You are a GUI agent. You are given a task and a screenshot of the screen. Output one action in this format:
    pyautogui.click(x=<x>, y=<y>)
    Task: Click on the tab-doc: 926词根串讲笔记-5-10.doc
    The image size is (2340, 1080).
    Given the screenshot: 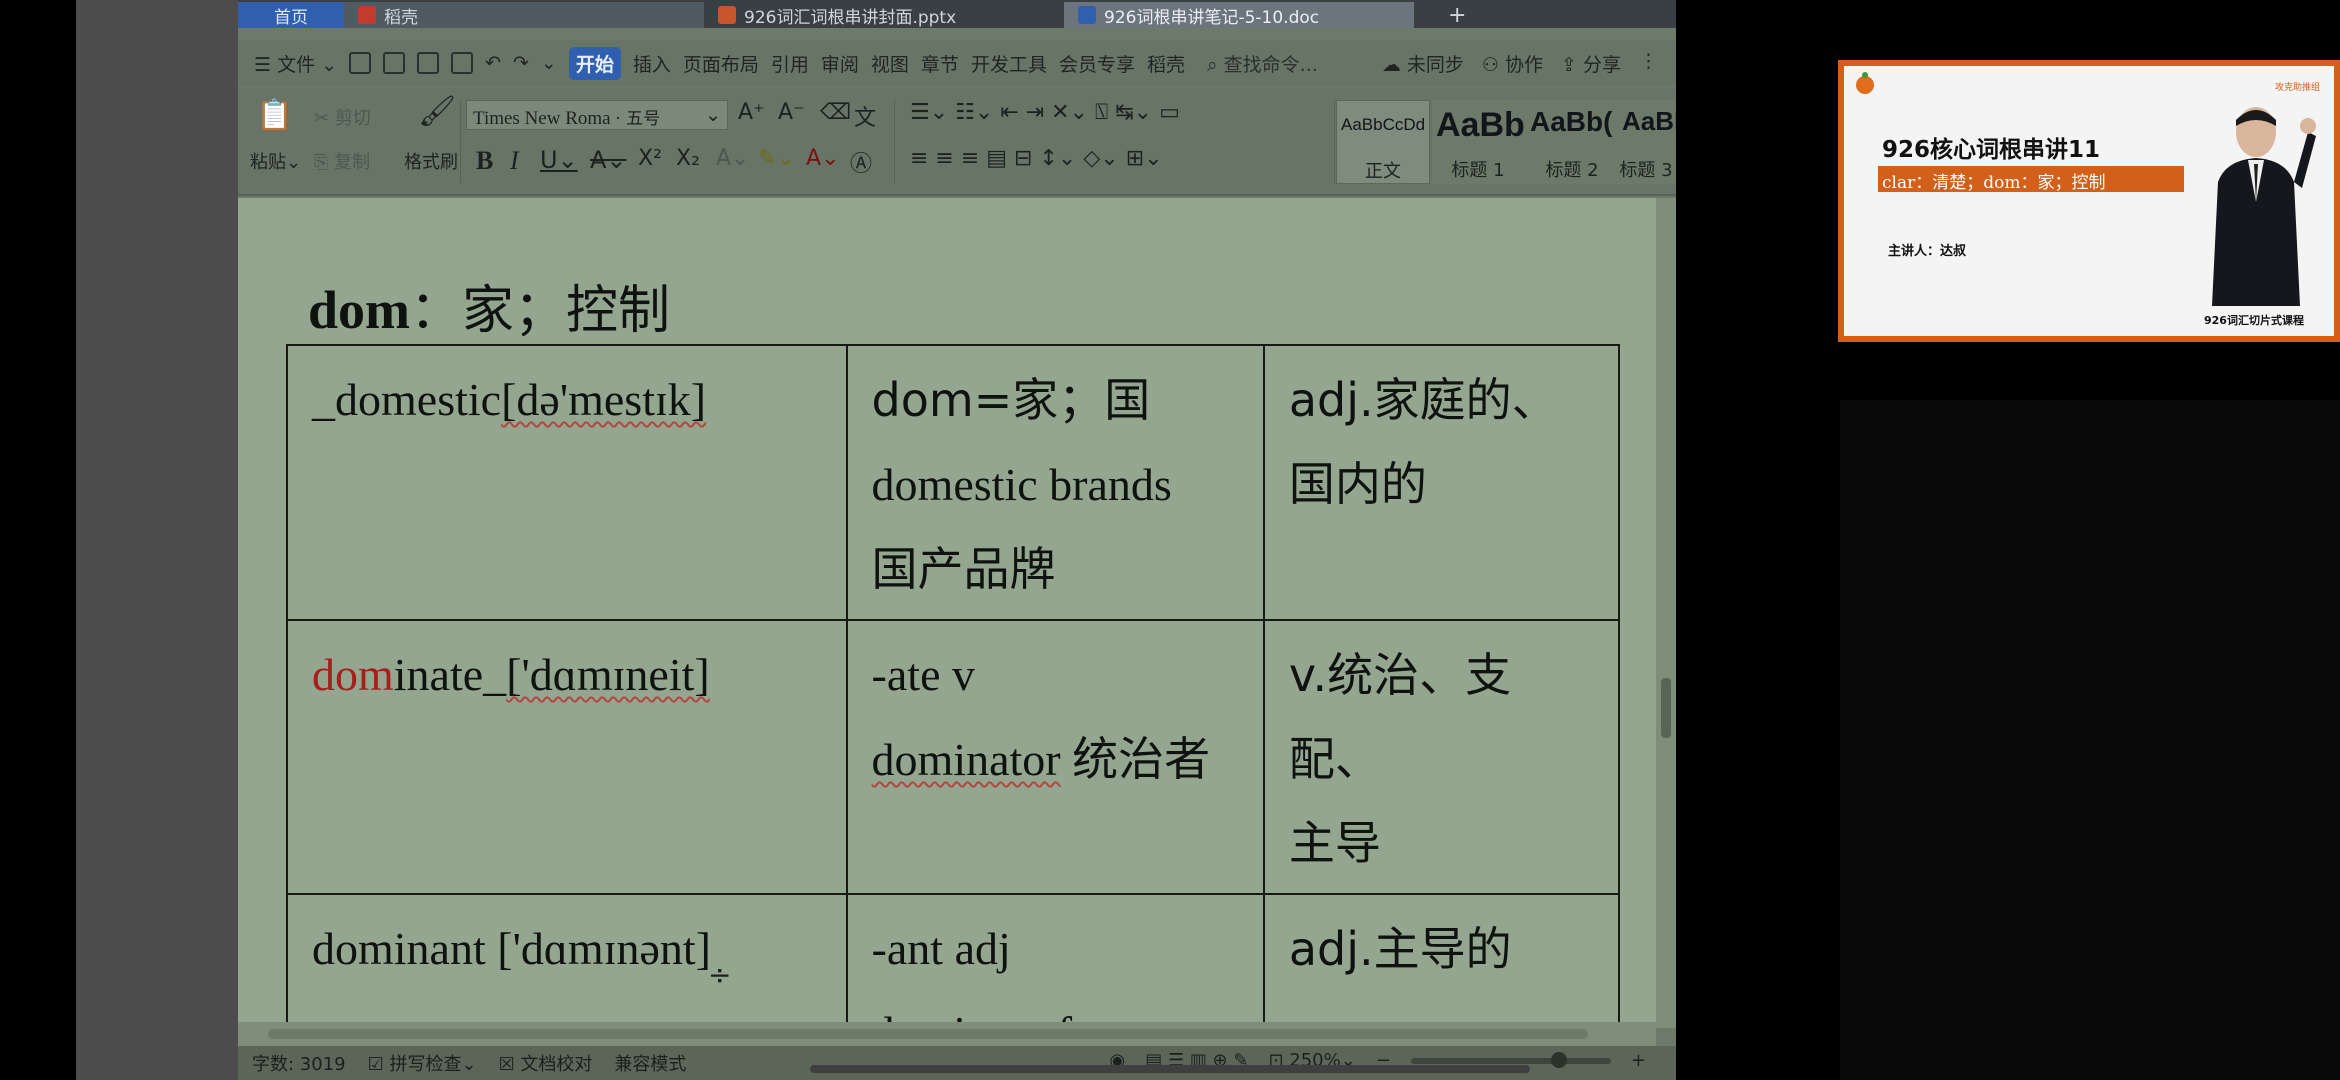 What is the action you would take?
    pyautogui.click(x=1239, y=15)
    